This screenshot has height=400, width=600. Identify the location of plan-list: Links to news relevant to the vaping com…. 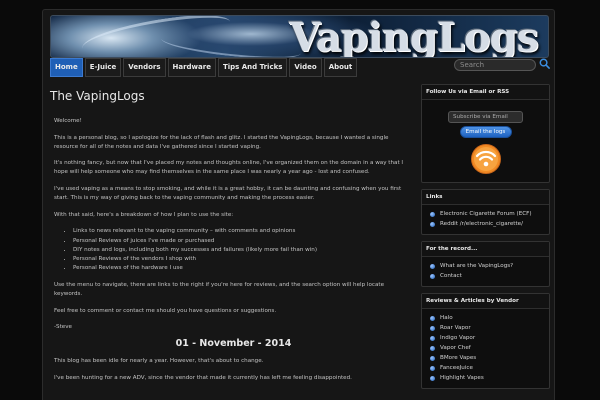
(243, 250).